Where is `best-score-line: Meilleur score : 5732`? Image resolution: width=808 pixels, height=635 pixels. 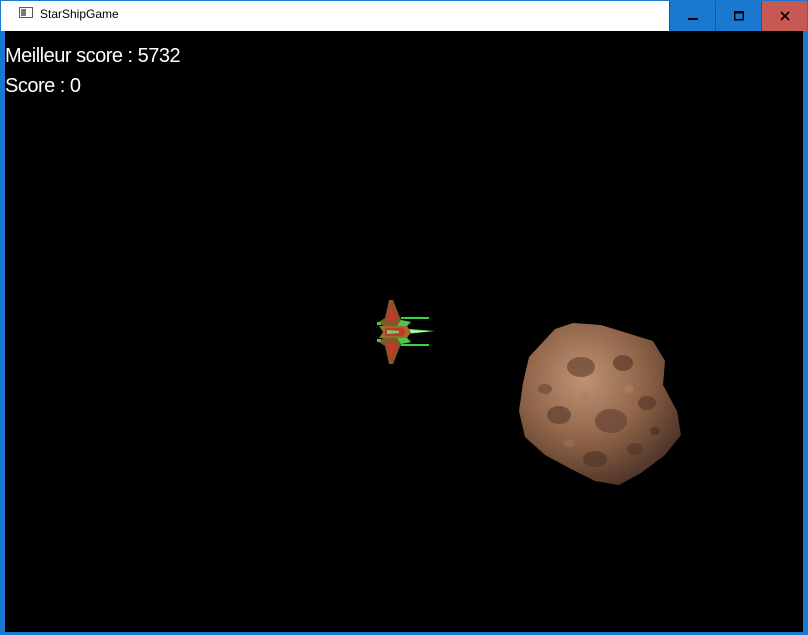
best-score-line: Meilleur score : 5732 is located at coordinates (93, 56).